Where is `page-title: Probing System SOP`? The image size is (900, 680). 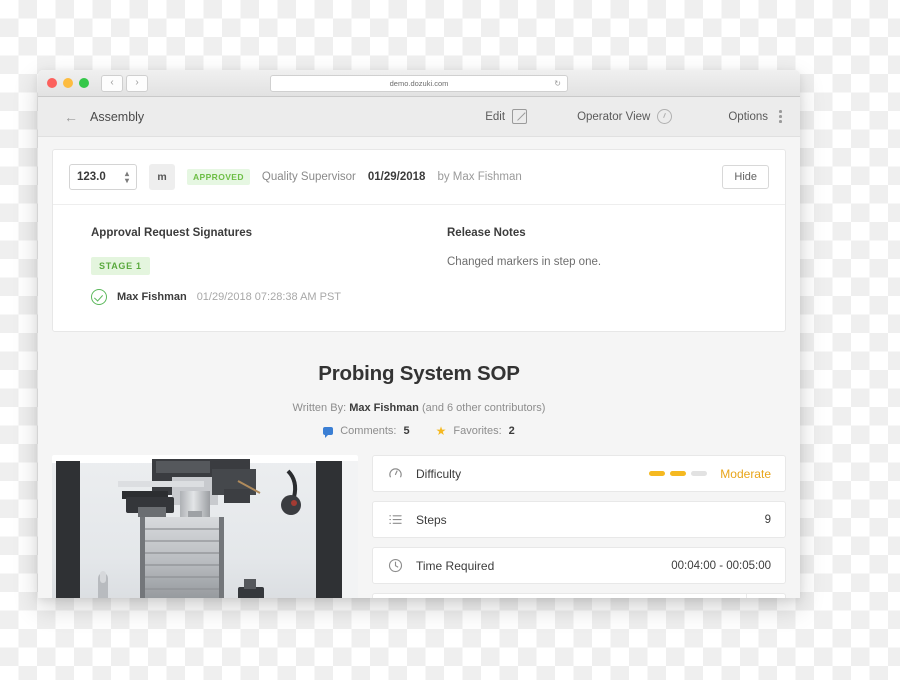
page-title: Probing System SOP is located at coordinates (419, 373).